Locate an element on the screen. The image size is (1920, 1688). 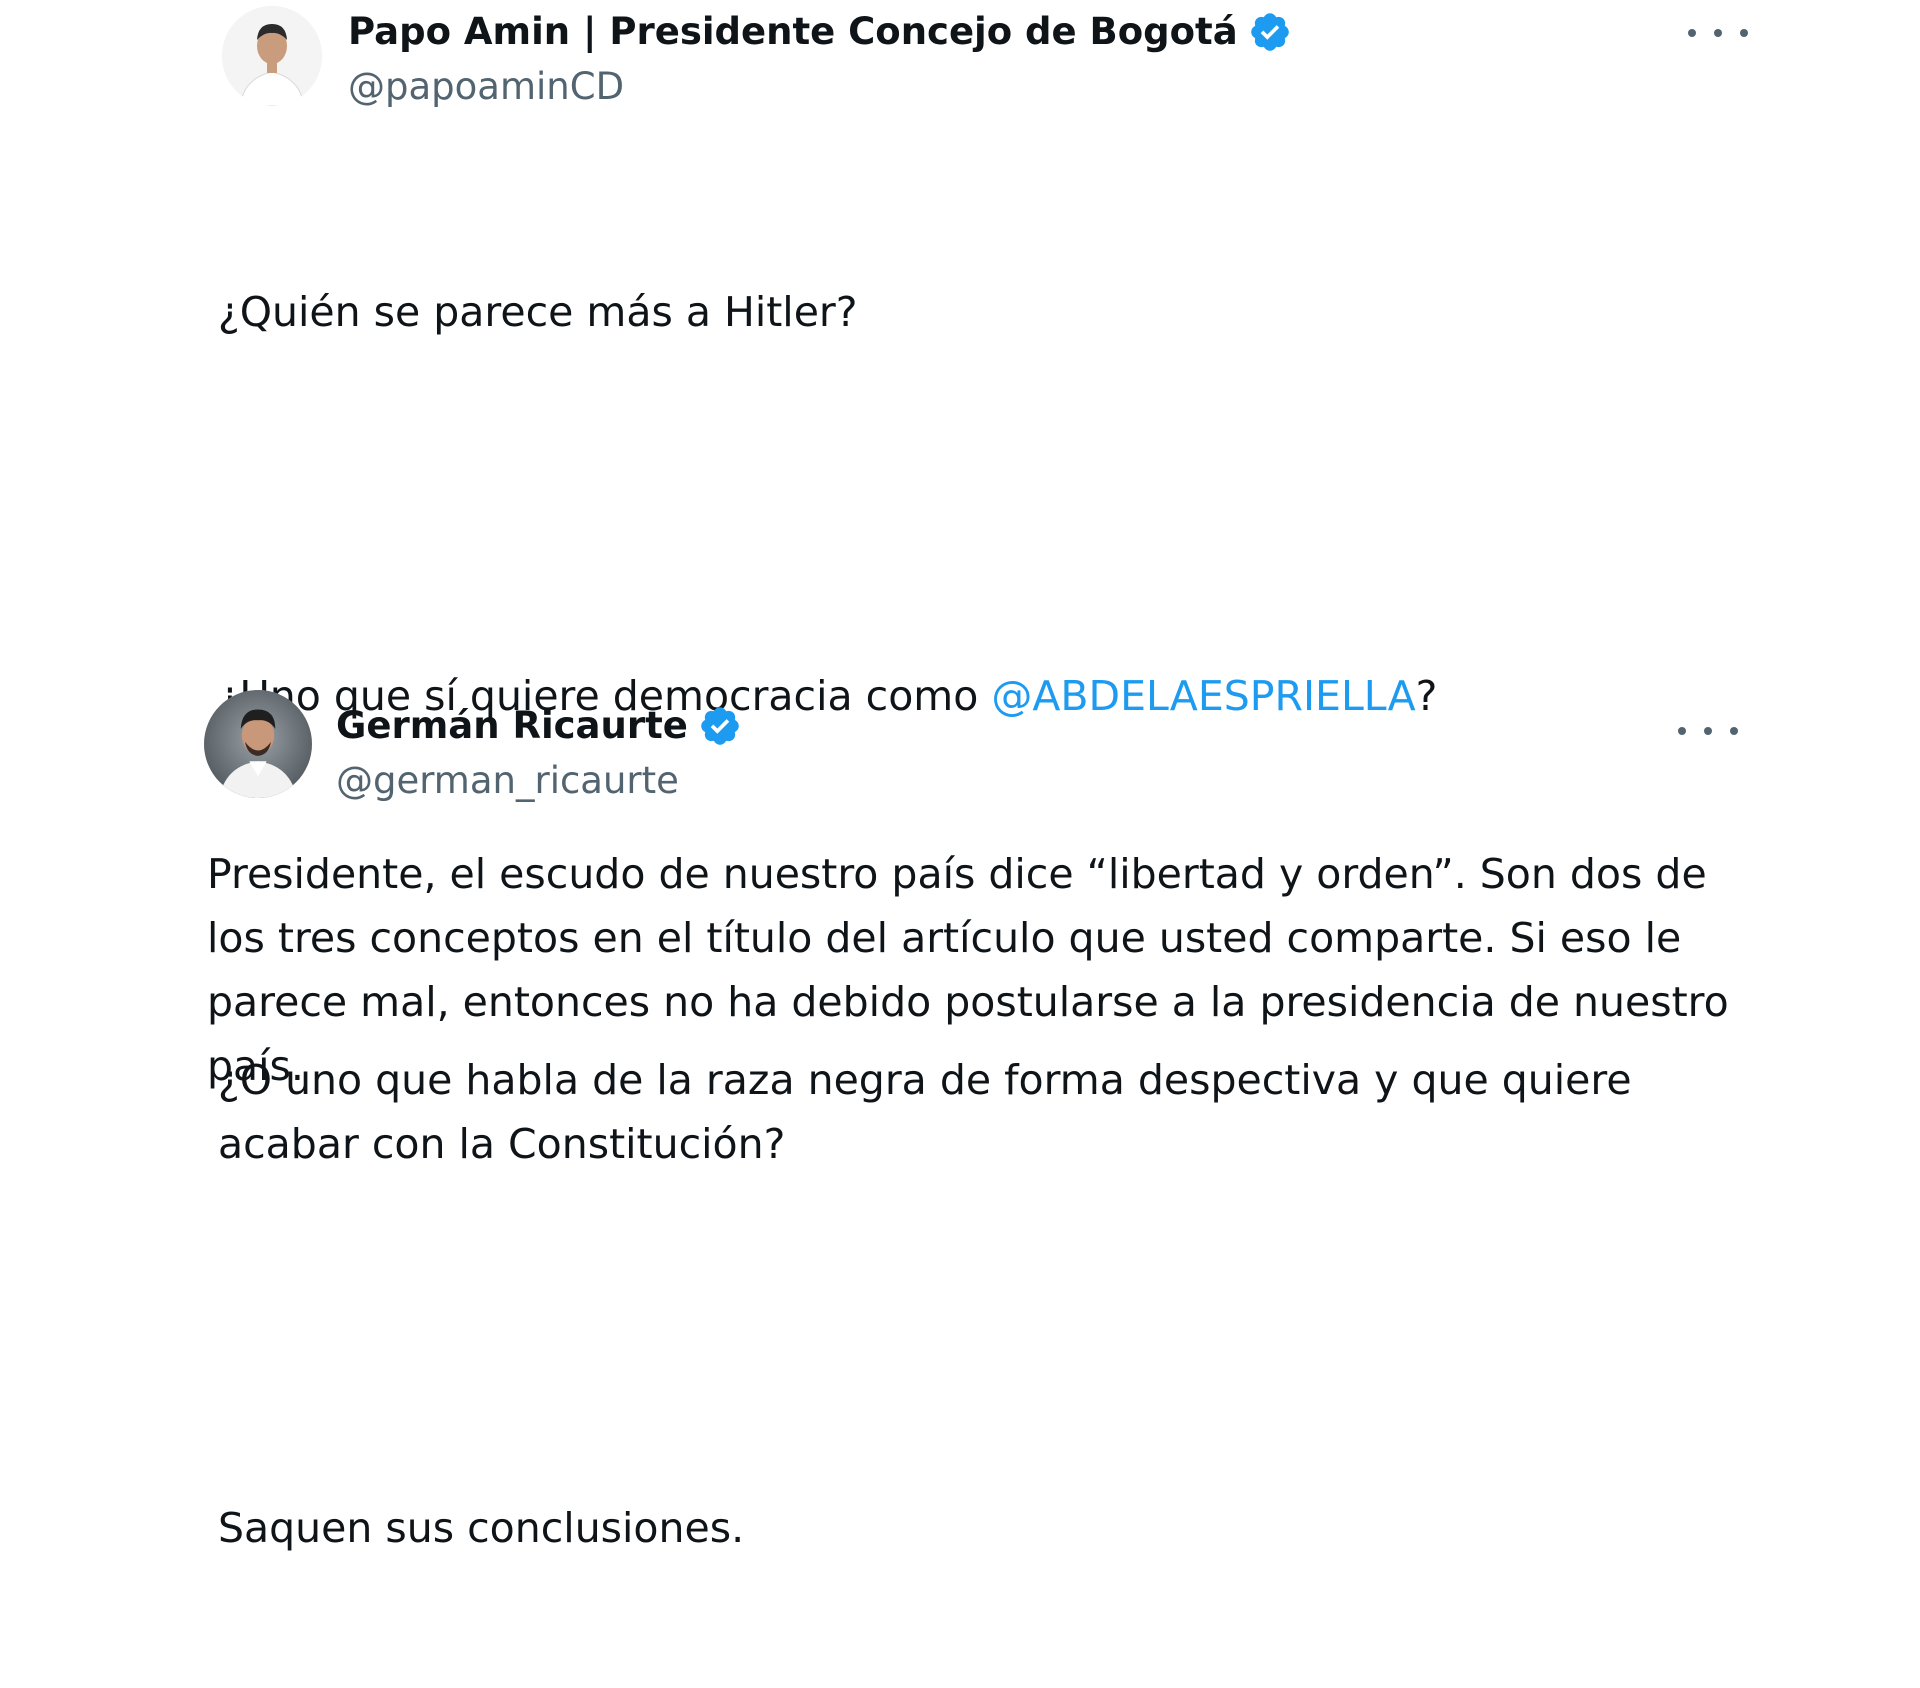
display-name-text: Papo Amin | Presidente Concejo de Bogotá is located at coordinates (793, 32).